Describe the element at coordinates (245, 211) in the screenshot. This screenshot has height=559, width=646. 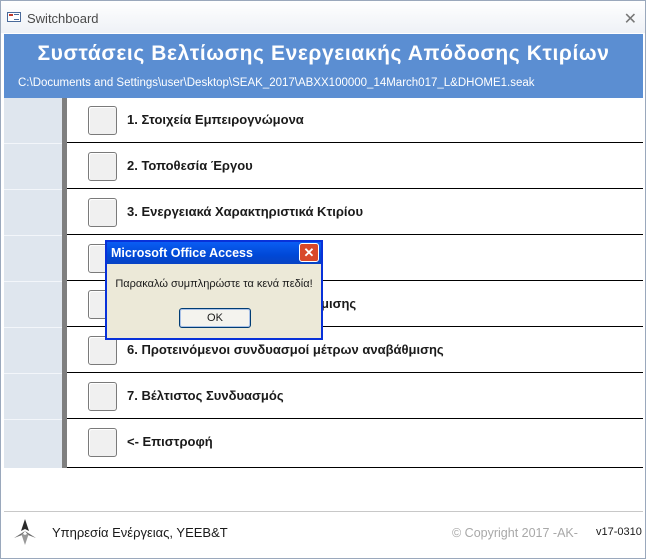
I see `menu-label-3: 3. Ενεργειακά Χαρακτηριστικά Κτιρίου` at that location.